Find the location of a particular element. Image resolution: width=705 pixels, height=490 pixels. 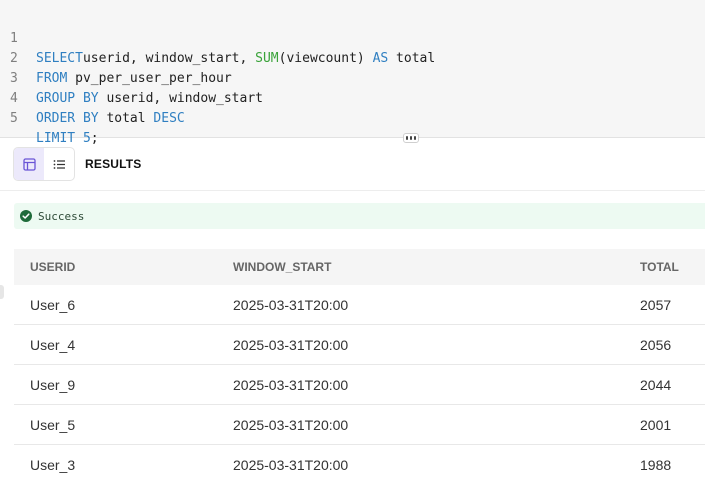

code-line-5: 5 LIMIT 5; is located at coordinates (49, 117).